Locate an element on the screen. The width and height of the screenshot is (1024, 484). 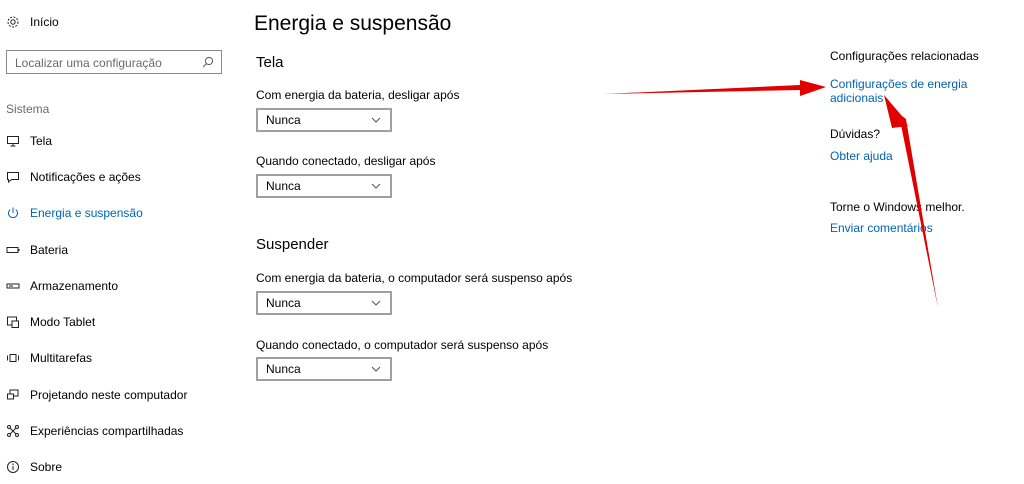
sidebar-item-label: Modo Tablet is located at coordinates (63, 322).